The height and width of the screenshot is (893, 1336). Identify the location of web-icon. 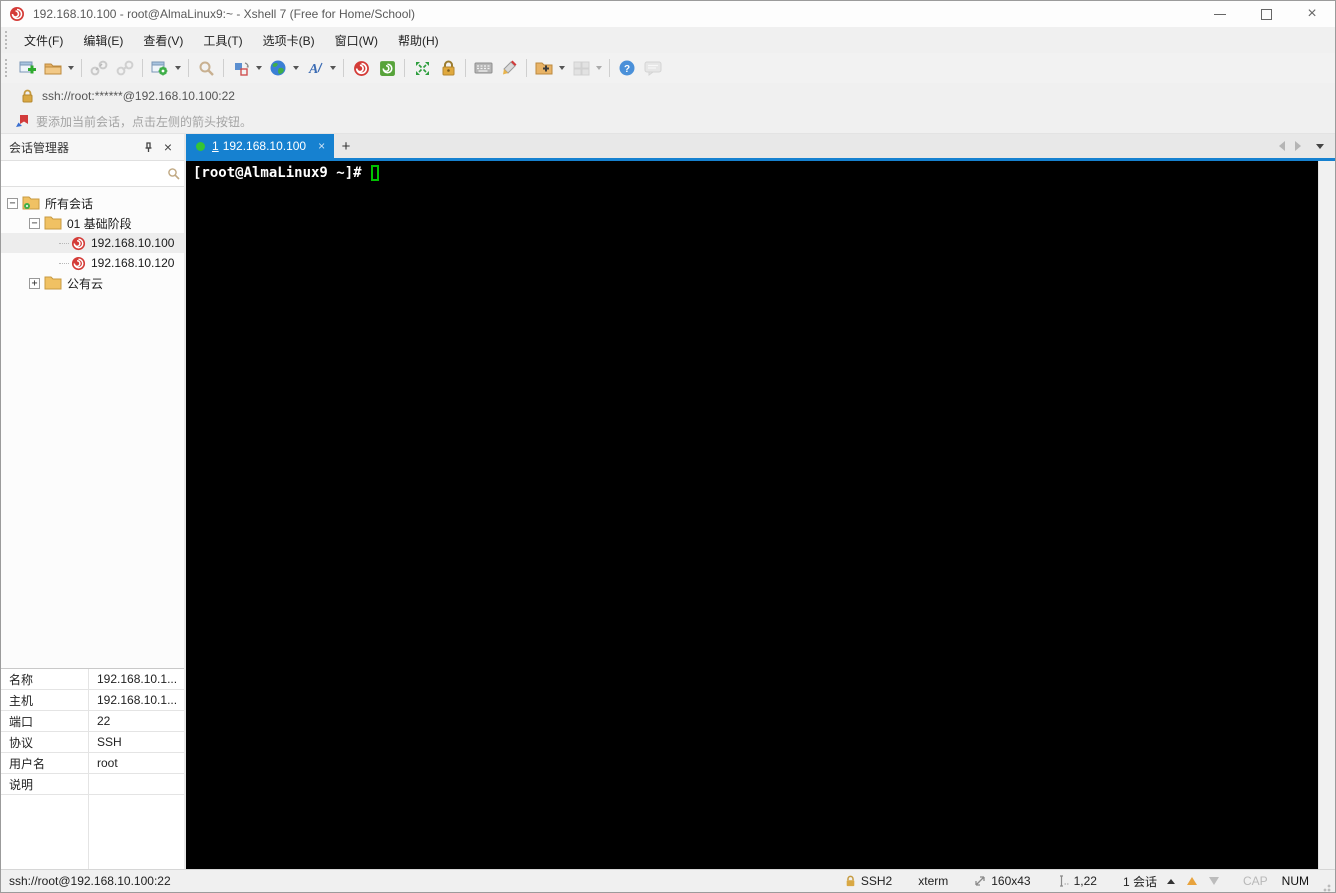
(278, 68).